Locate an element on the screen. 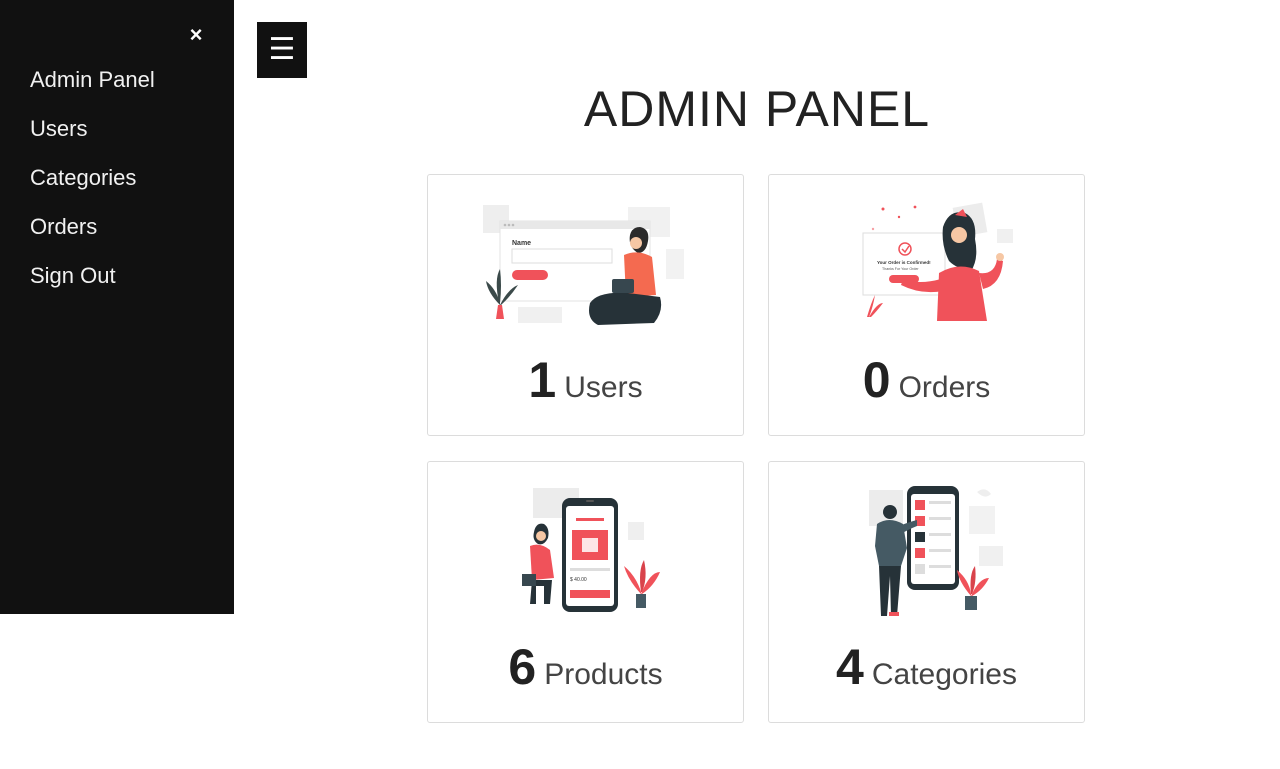 This screenshot has height=769, width=1280. sidebar-item-categories: Categories is located at coordinates (92, 184).